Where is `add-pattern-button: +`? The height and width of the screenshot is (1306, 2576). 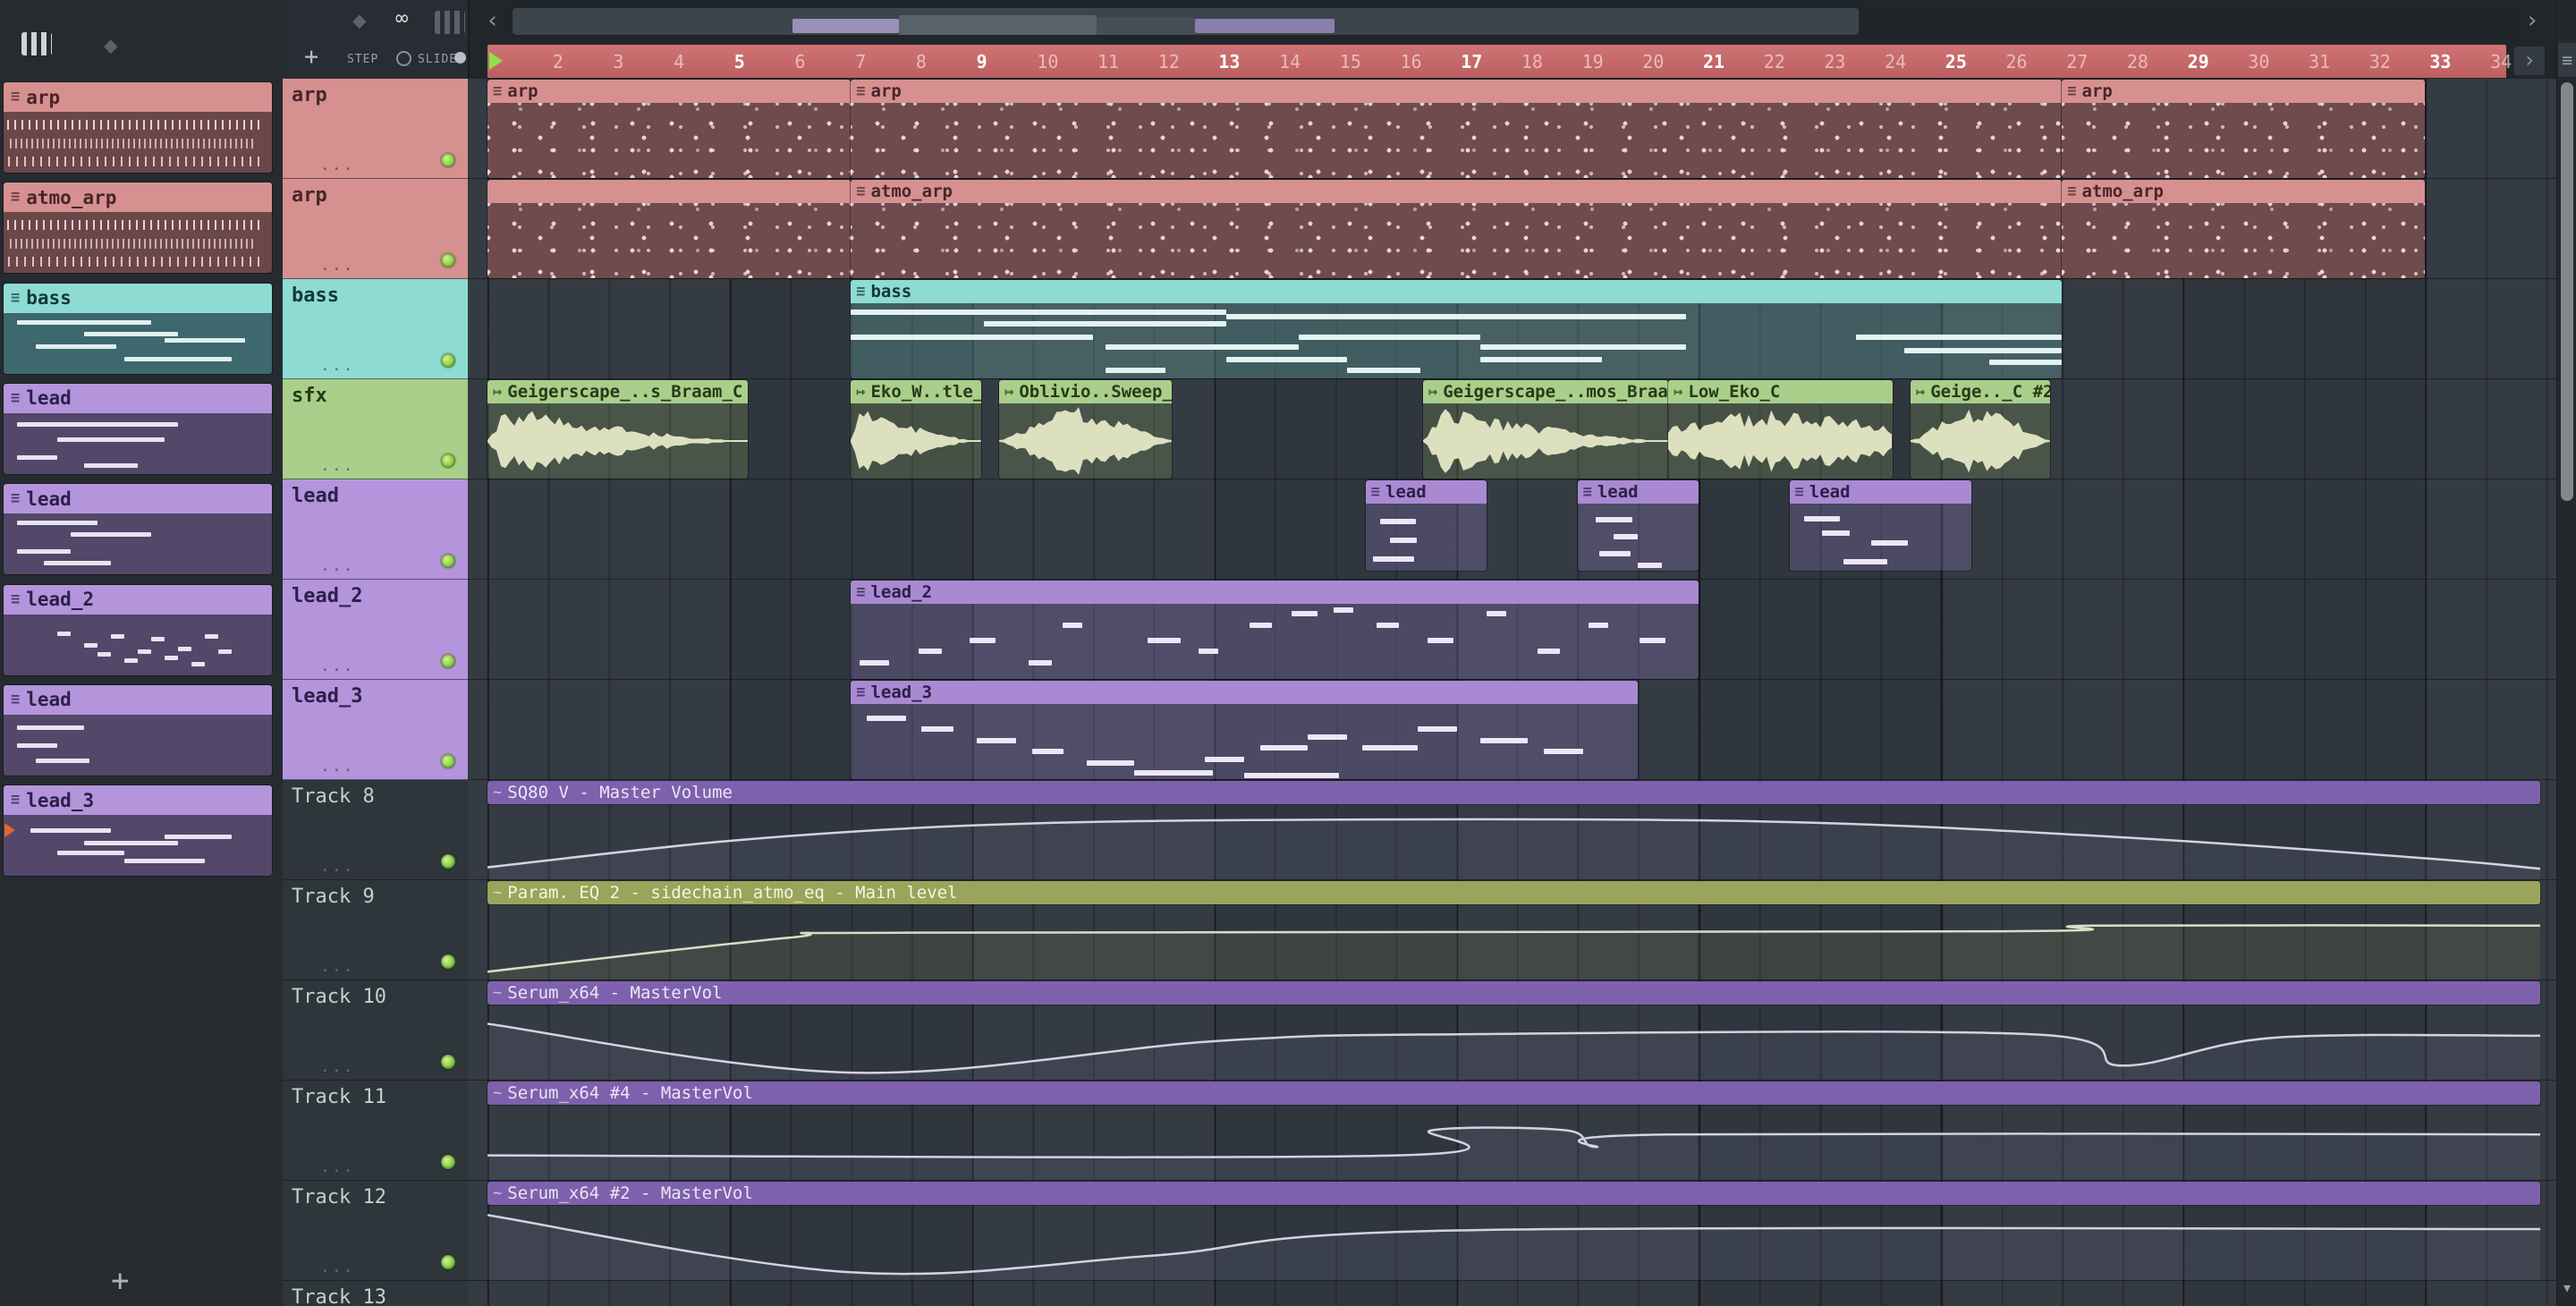 add-pattern-button: + is located at coordinates (120, 1281).